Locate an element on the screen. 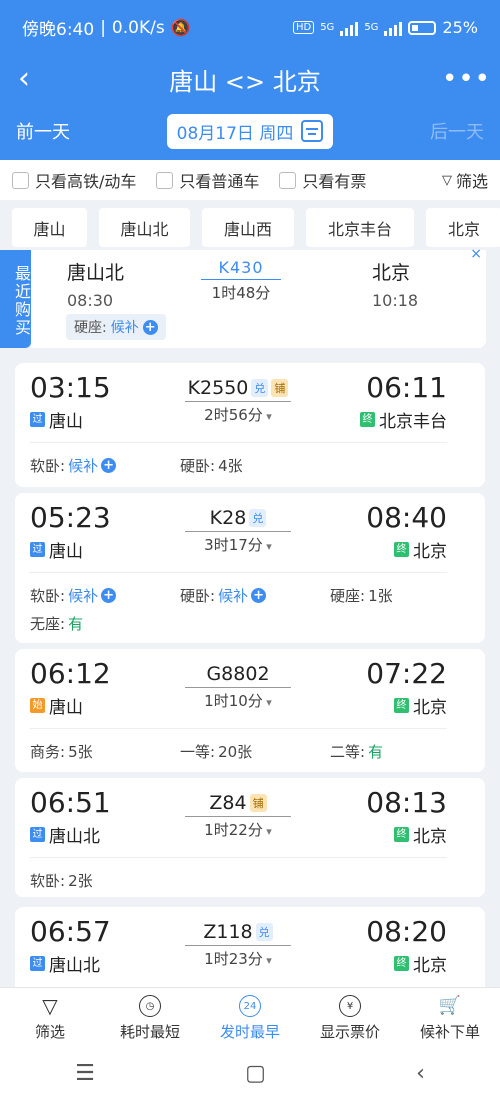  date-label: 08月17日 周四 is located at coordinates (235, 133).